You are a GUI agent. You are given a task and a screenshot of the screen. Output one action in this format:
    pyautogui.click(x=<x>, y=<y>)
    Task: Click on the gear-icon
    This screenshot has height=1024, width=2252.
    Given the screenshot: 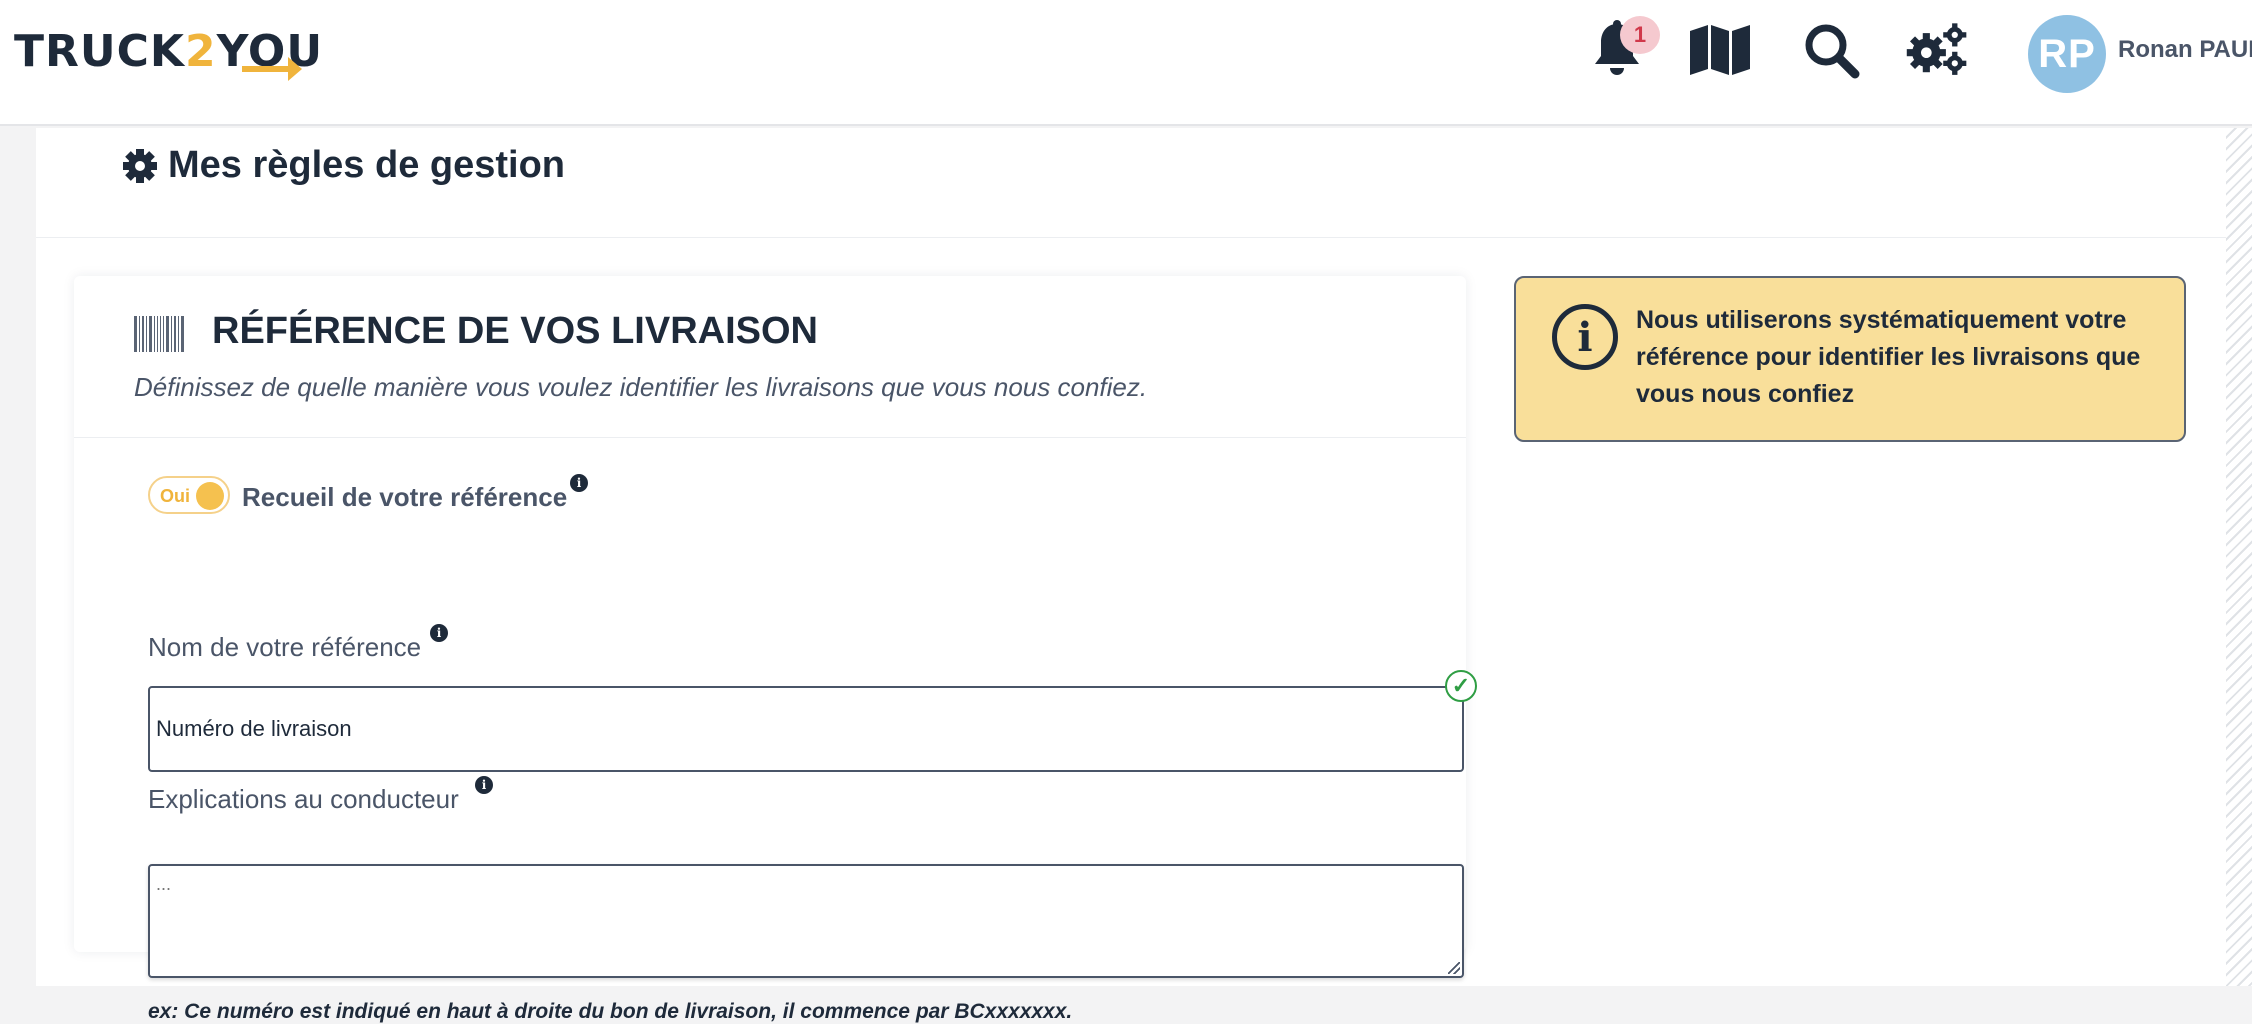 What is the action you would take?
    pyautogui.click(x=140, y=165)
    